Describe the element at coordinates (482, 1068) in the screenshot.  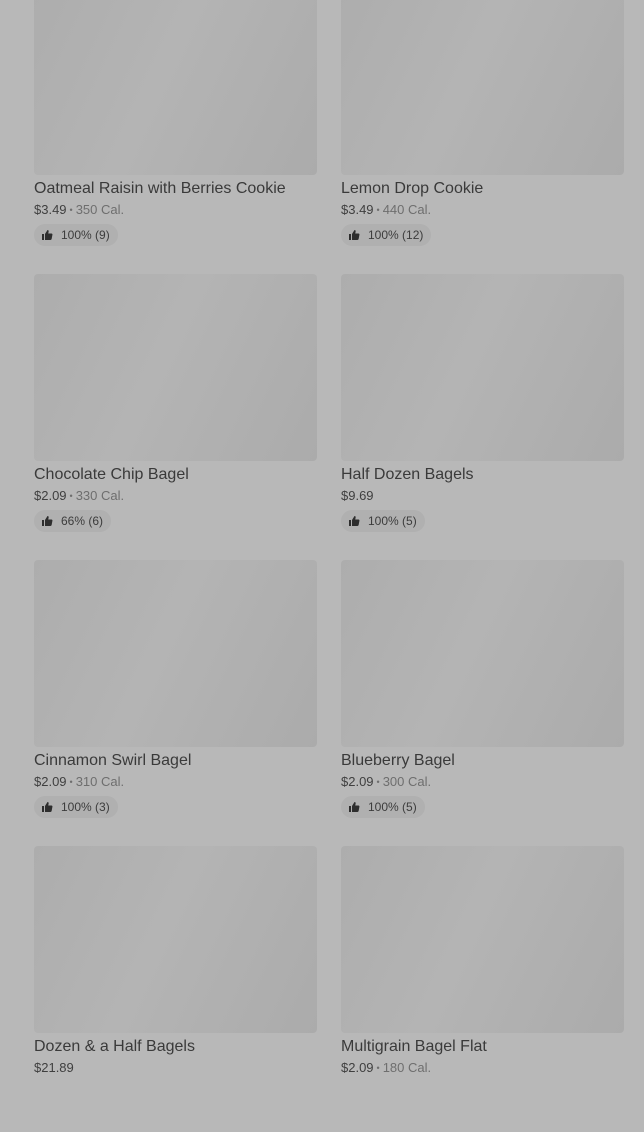
I see `menu-item-meta: $2.09 • 180 Cal.` at that location.